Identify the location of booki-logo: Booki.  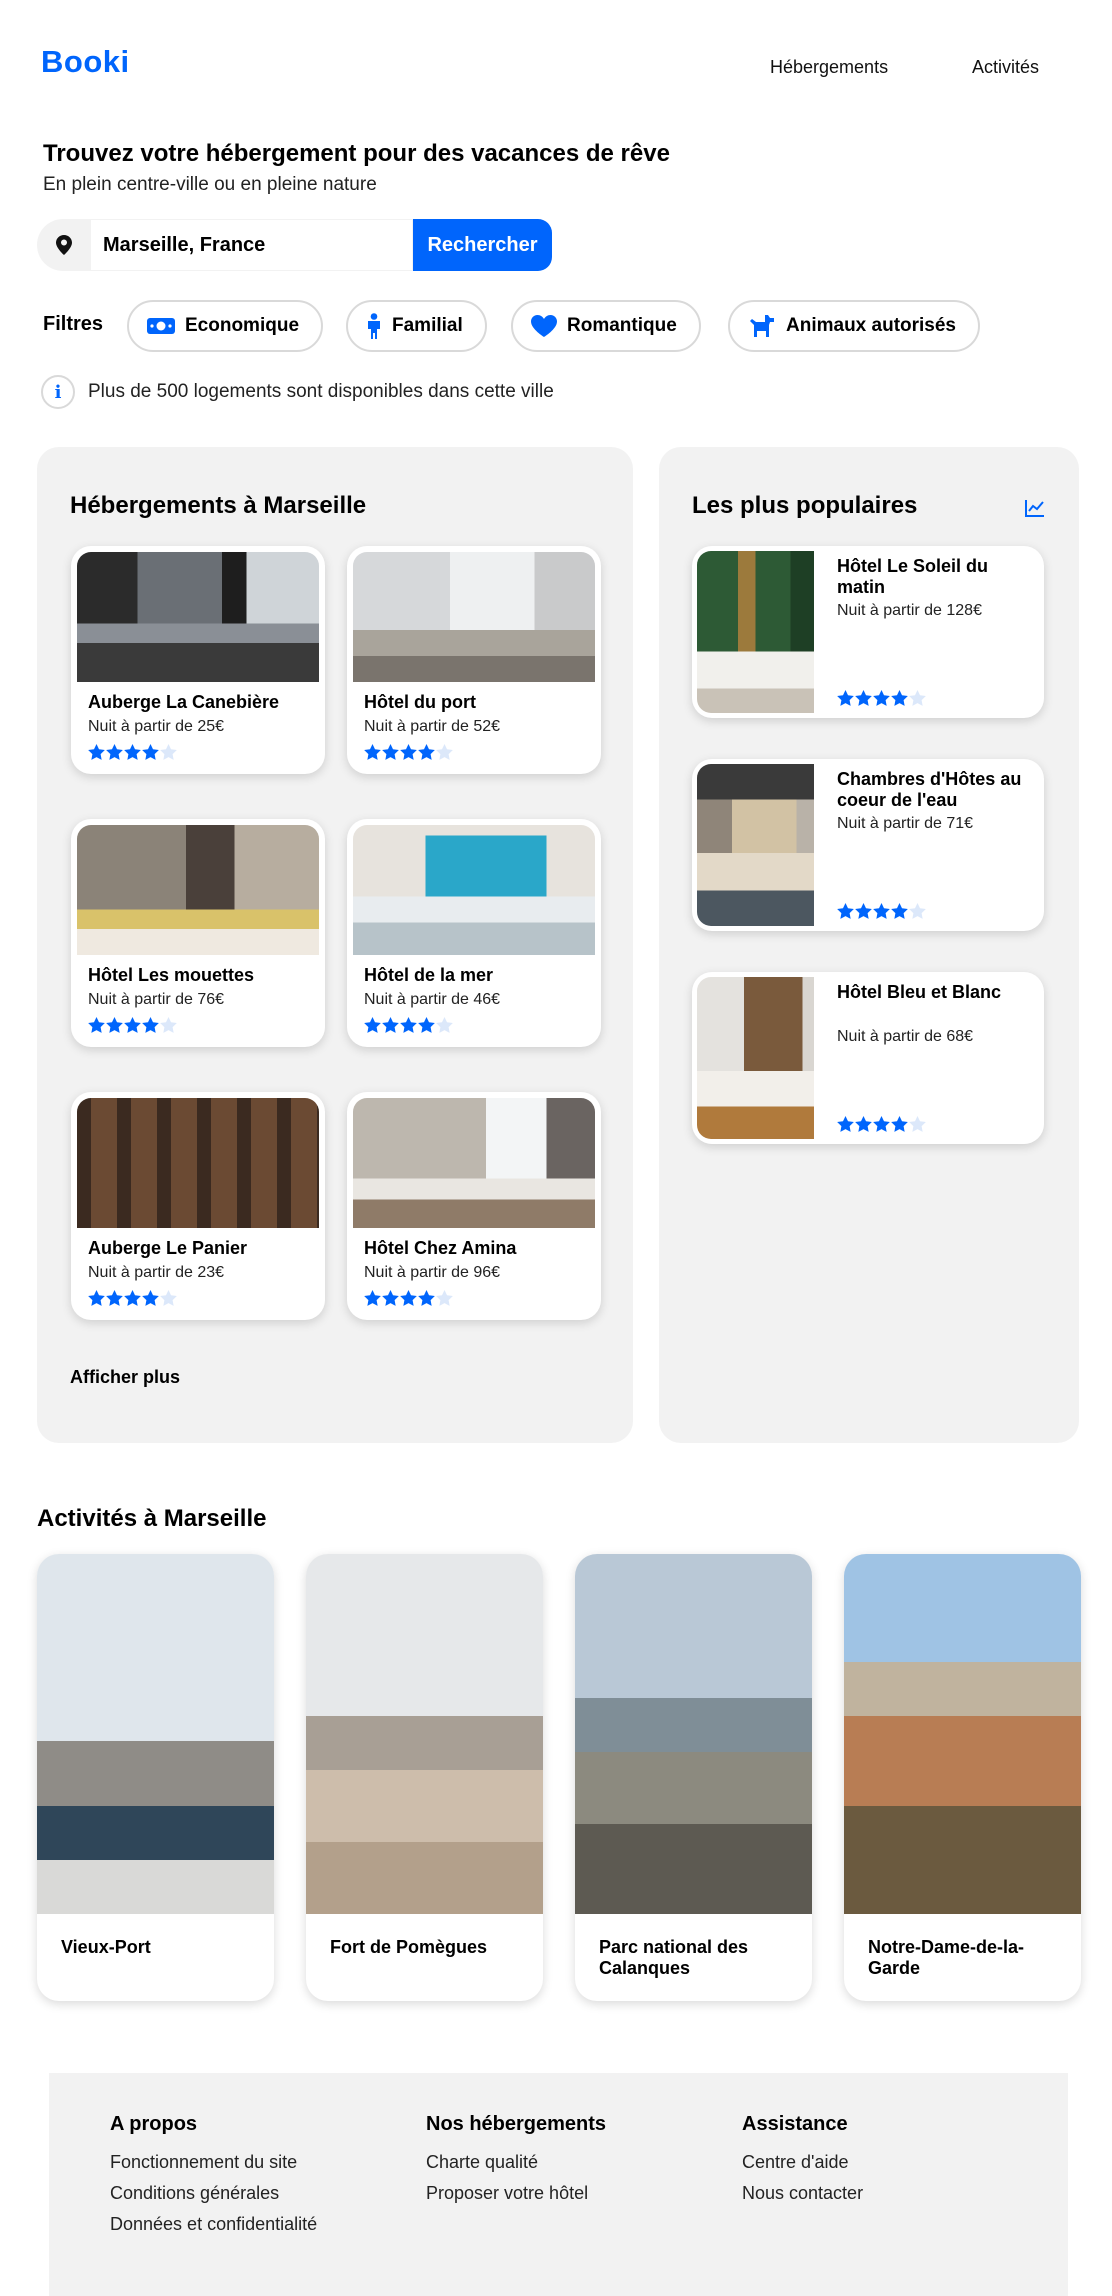
(85, 62).